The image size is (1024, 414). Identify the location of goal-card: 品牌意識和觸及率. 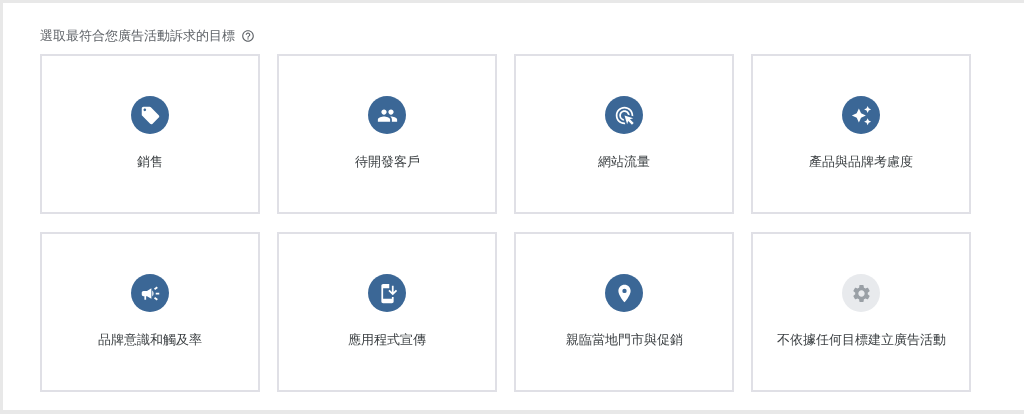
(150, 312).